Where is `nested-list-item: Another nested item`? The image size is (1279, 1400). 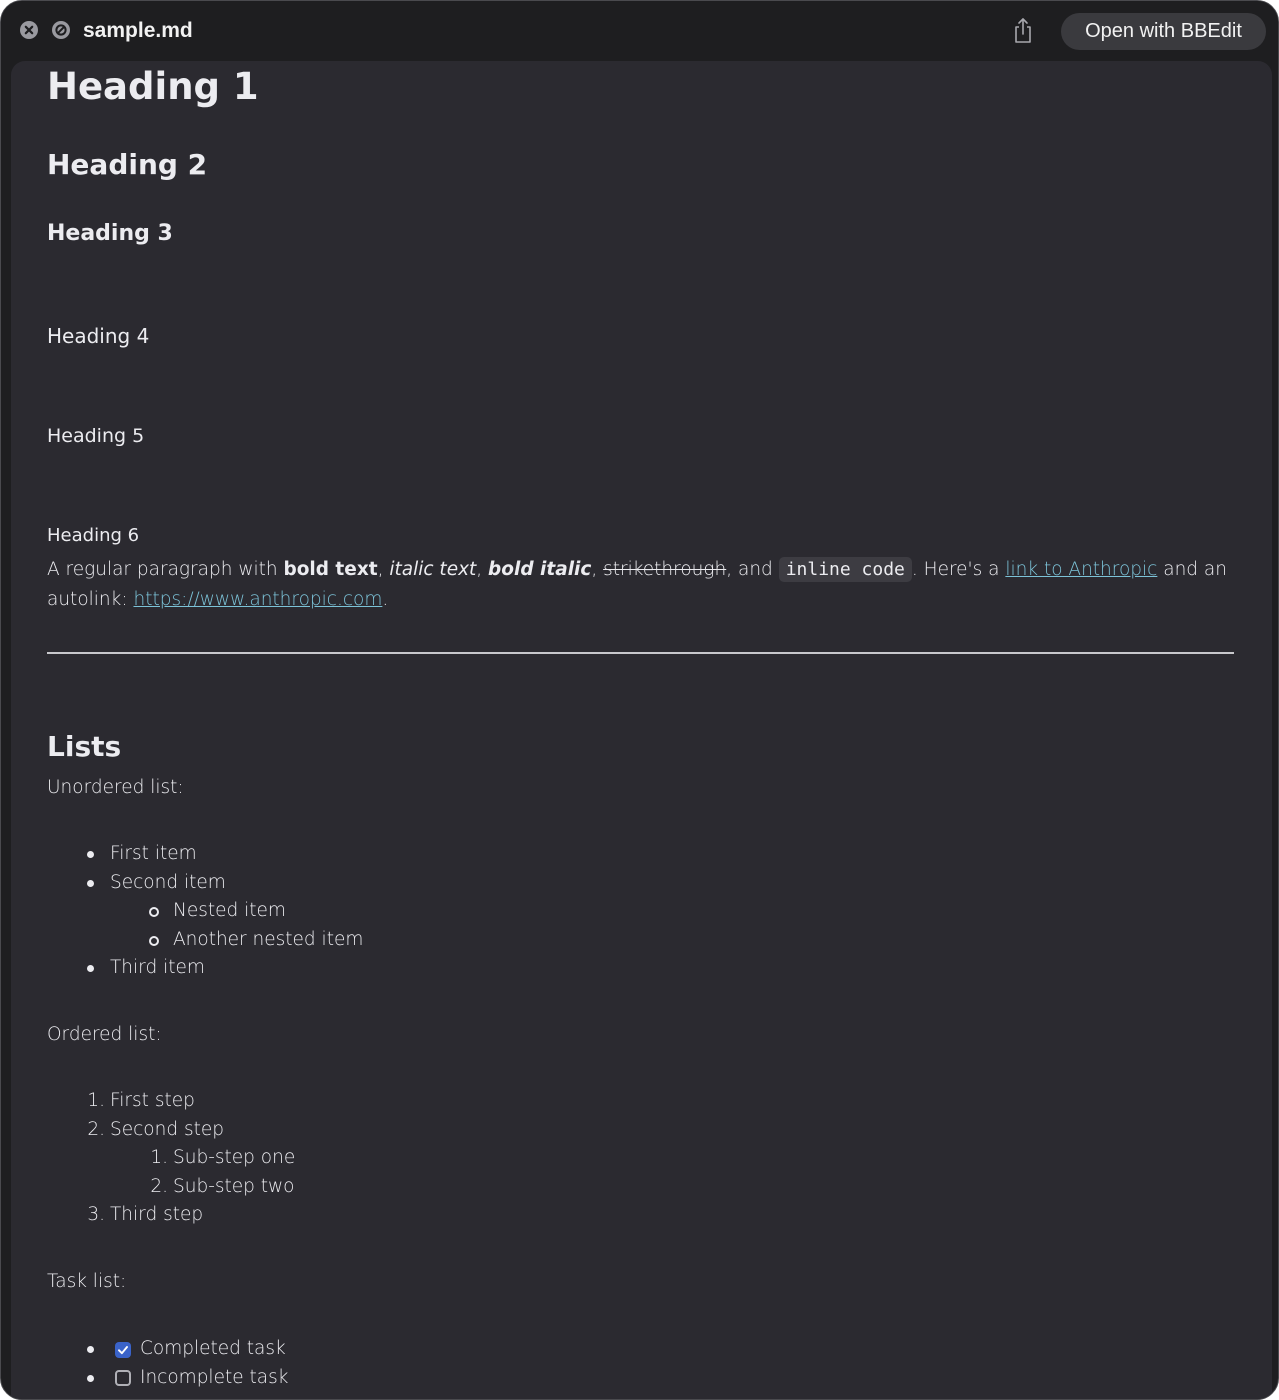
nested-list-item: Another nested item is located at coordinates (268, 939).